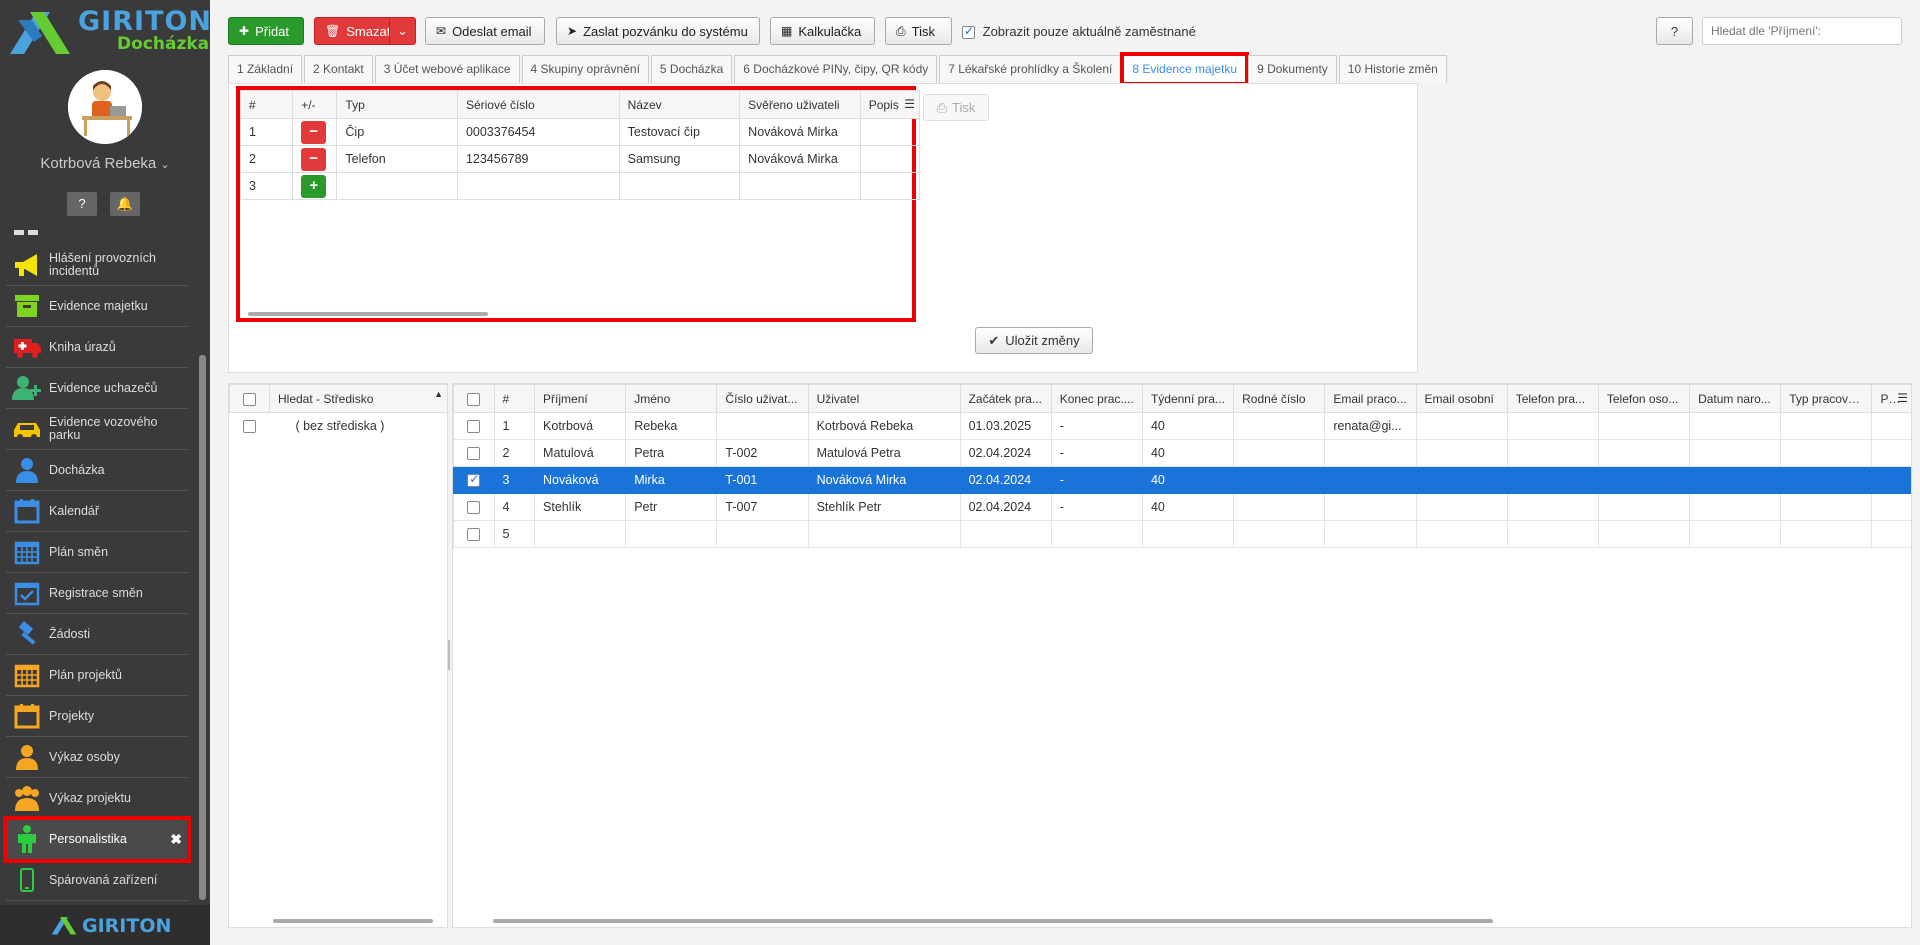 Image resolution: width=1920 pixels, height=945 pixels. What do you see at coordinates (679, 186) in the screenshot?
I see `cell-name` at bounding box center [679, 186].